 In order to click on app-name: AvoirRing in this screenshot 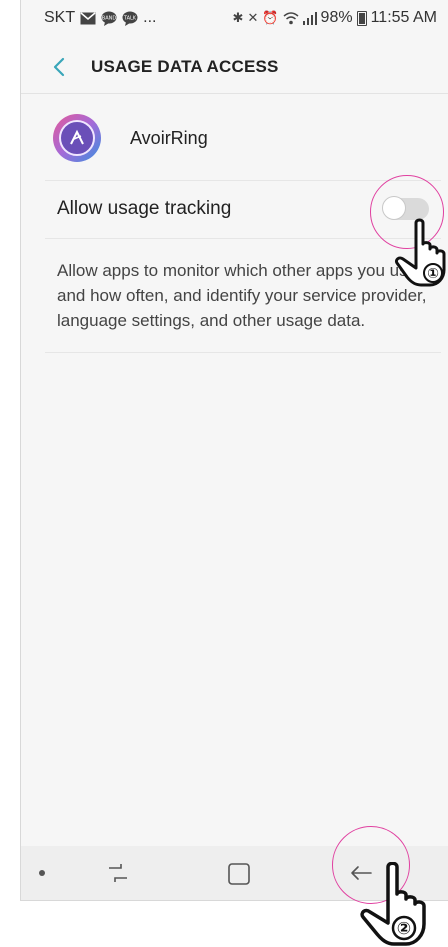, I will do `click(169, 138)`.